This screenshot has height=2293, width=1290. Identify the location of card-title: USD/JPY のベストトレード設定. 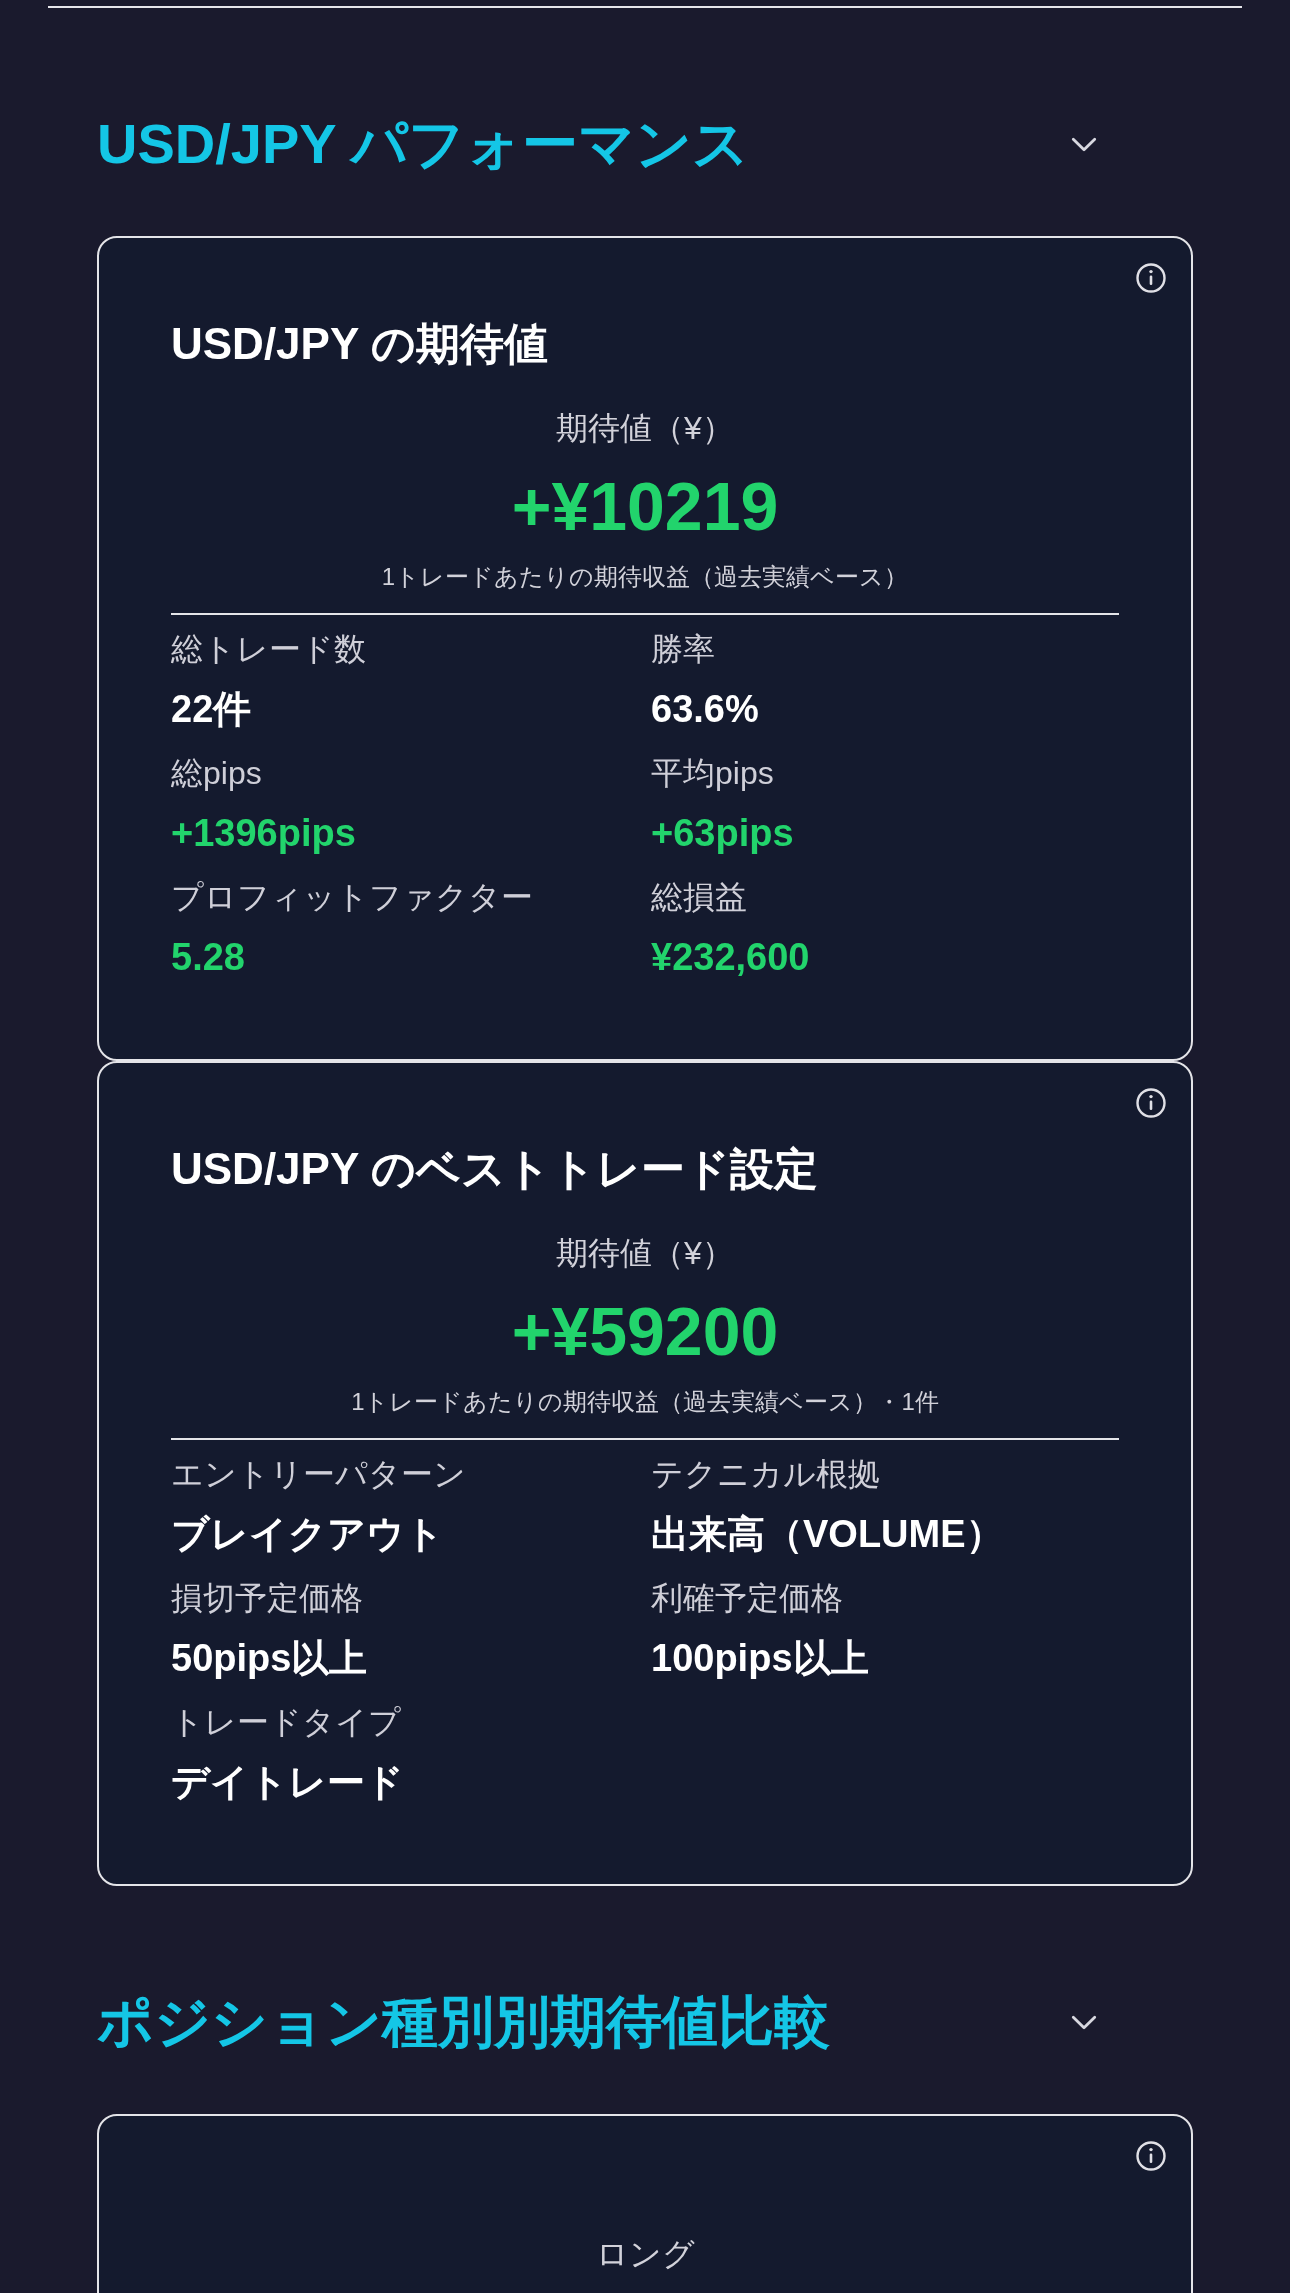
(495, 1169).